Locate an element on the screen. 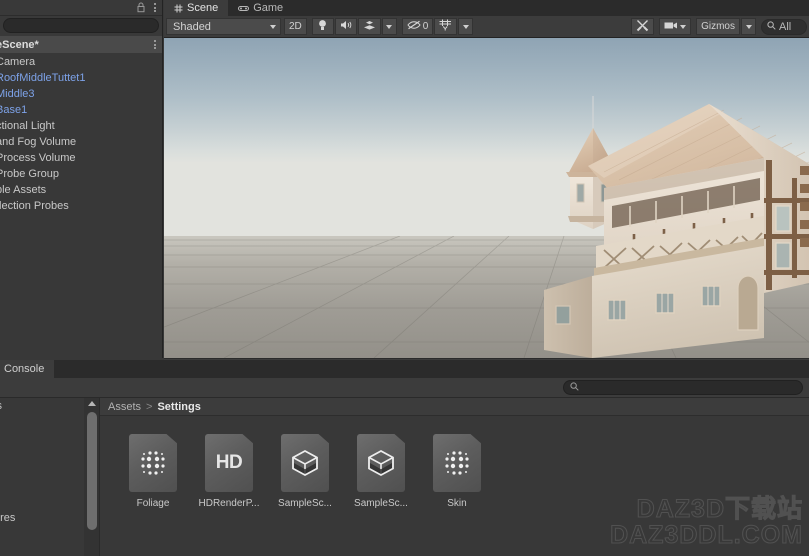  scene-fx-button is located at coordinates (369, 26).